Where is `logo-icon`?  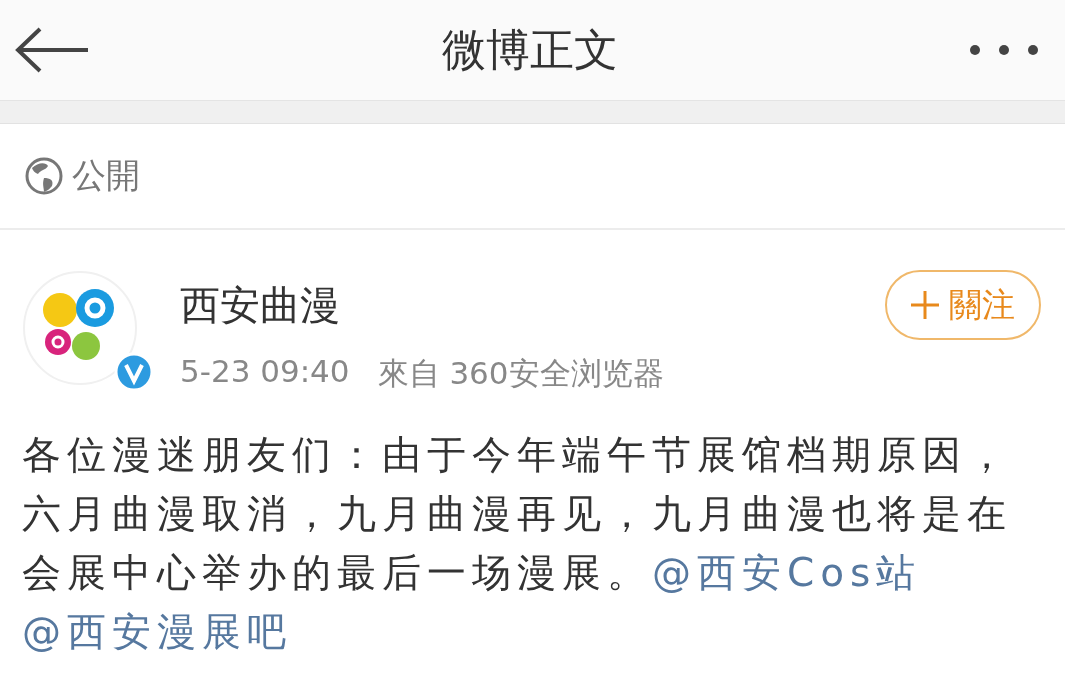
logo-icon is located at coordinates (80, 328).